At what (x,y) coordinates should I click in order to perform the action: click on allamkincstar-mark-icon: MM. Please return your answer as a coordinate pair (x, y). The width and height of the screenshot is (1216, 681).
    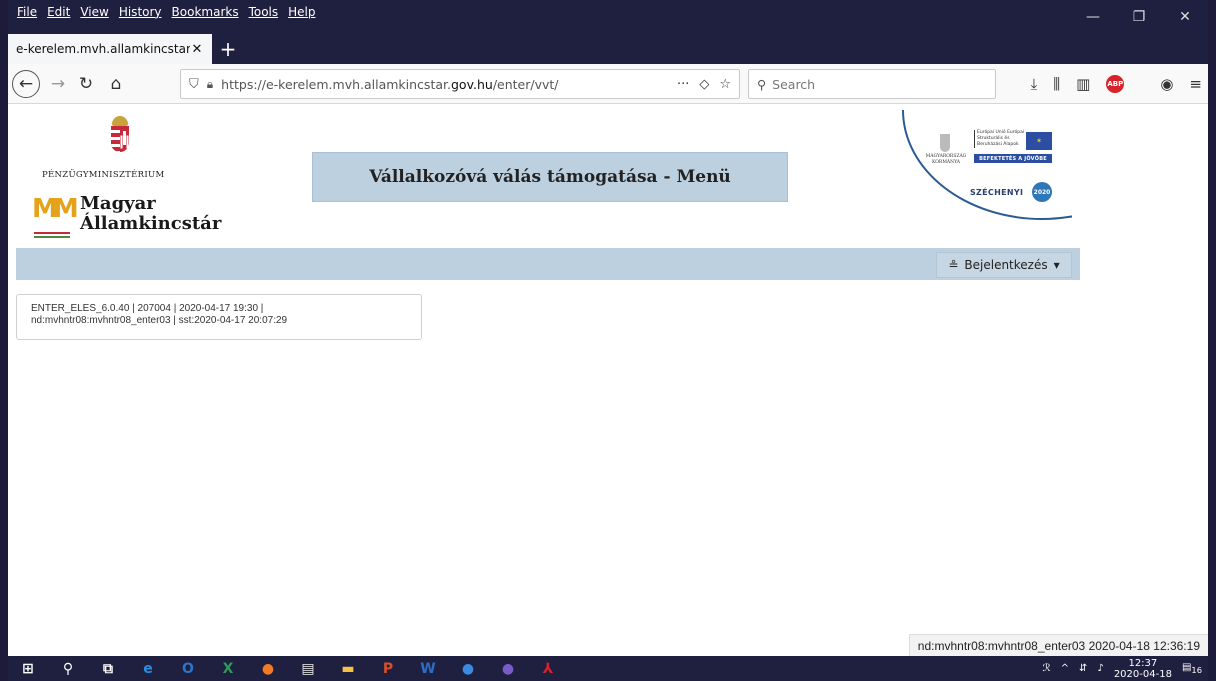
    Looking at the image, I should click on (55, 209).